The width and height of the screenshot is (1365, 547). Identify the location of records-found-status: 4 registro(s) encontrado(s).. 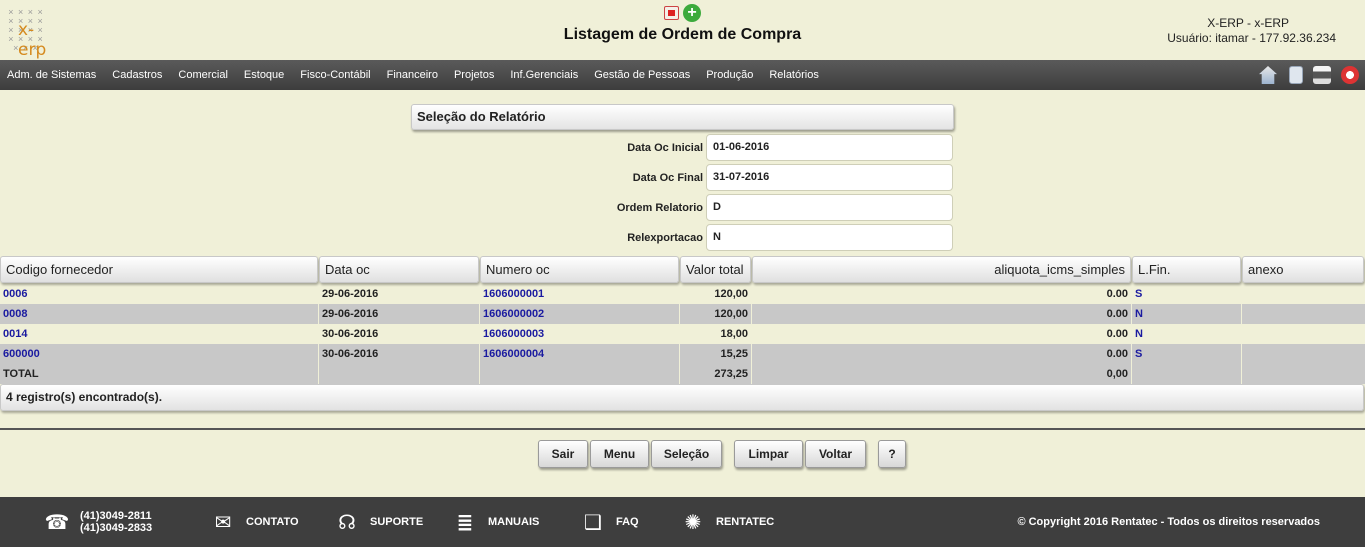
(682, 397).